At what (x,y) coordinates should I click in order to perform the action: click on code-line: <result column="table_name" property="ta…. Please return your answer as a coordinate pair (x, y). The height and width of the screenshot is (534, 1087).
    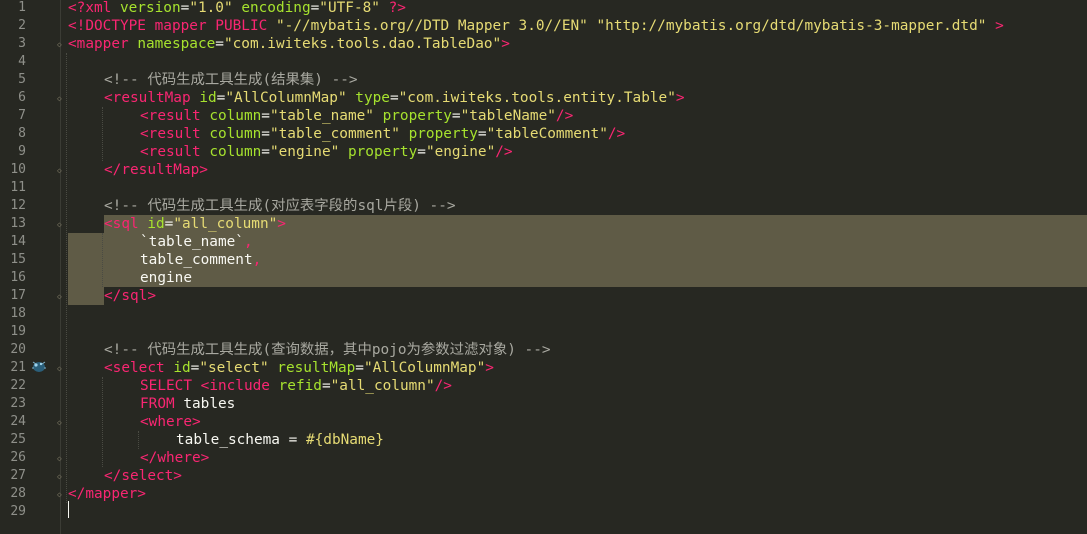
    Looking at the image, I should click on (356, 116).